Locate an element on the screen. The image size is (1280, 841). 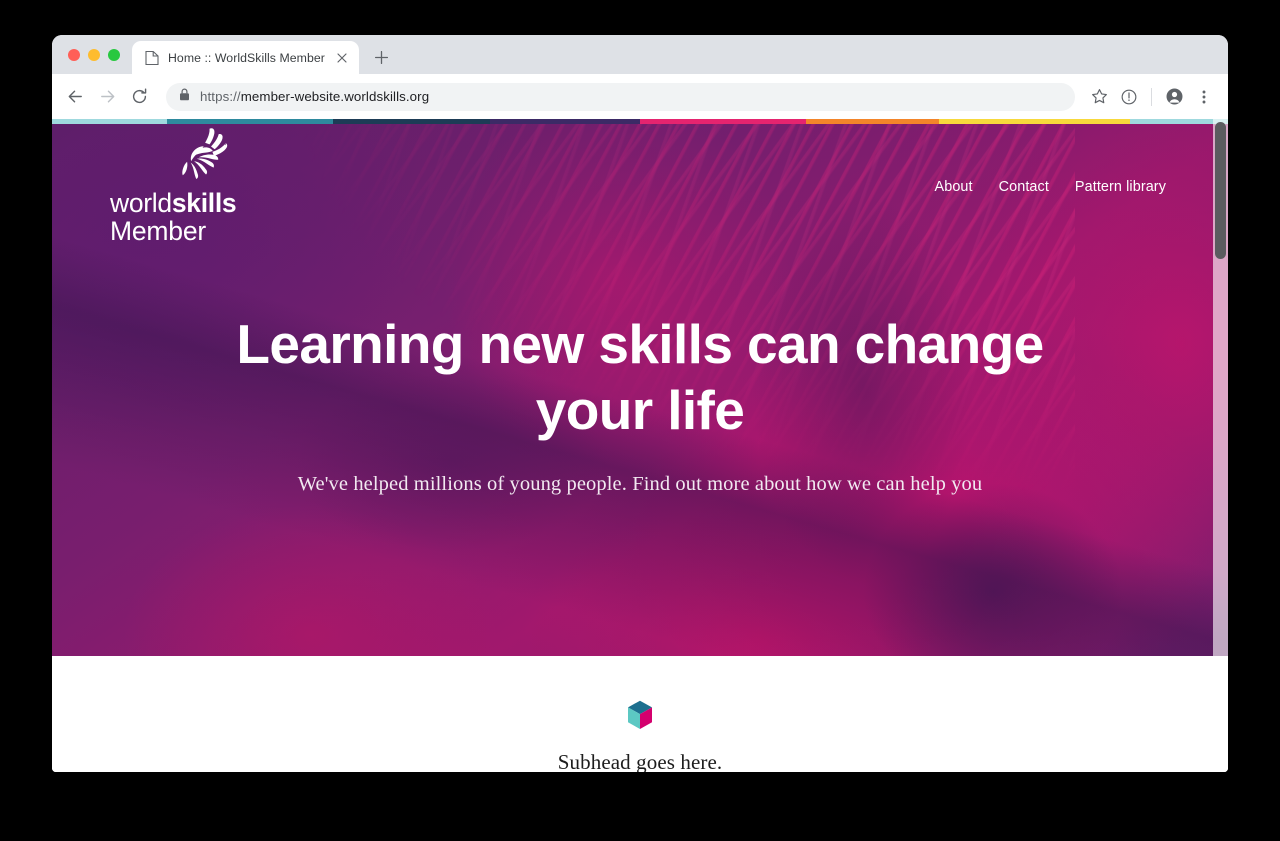
window-traffic-lights is located at coordinates (96, 54).